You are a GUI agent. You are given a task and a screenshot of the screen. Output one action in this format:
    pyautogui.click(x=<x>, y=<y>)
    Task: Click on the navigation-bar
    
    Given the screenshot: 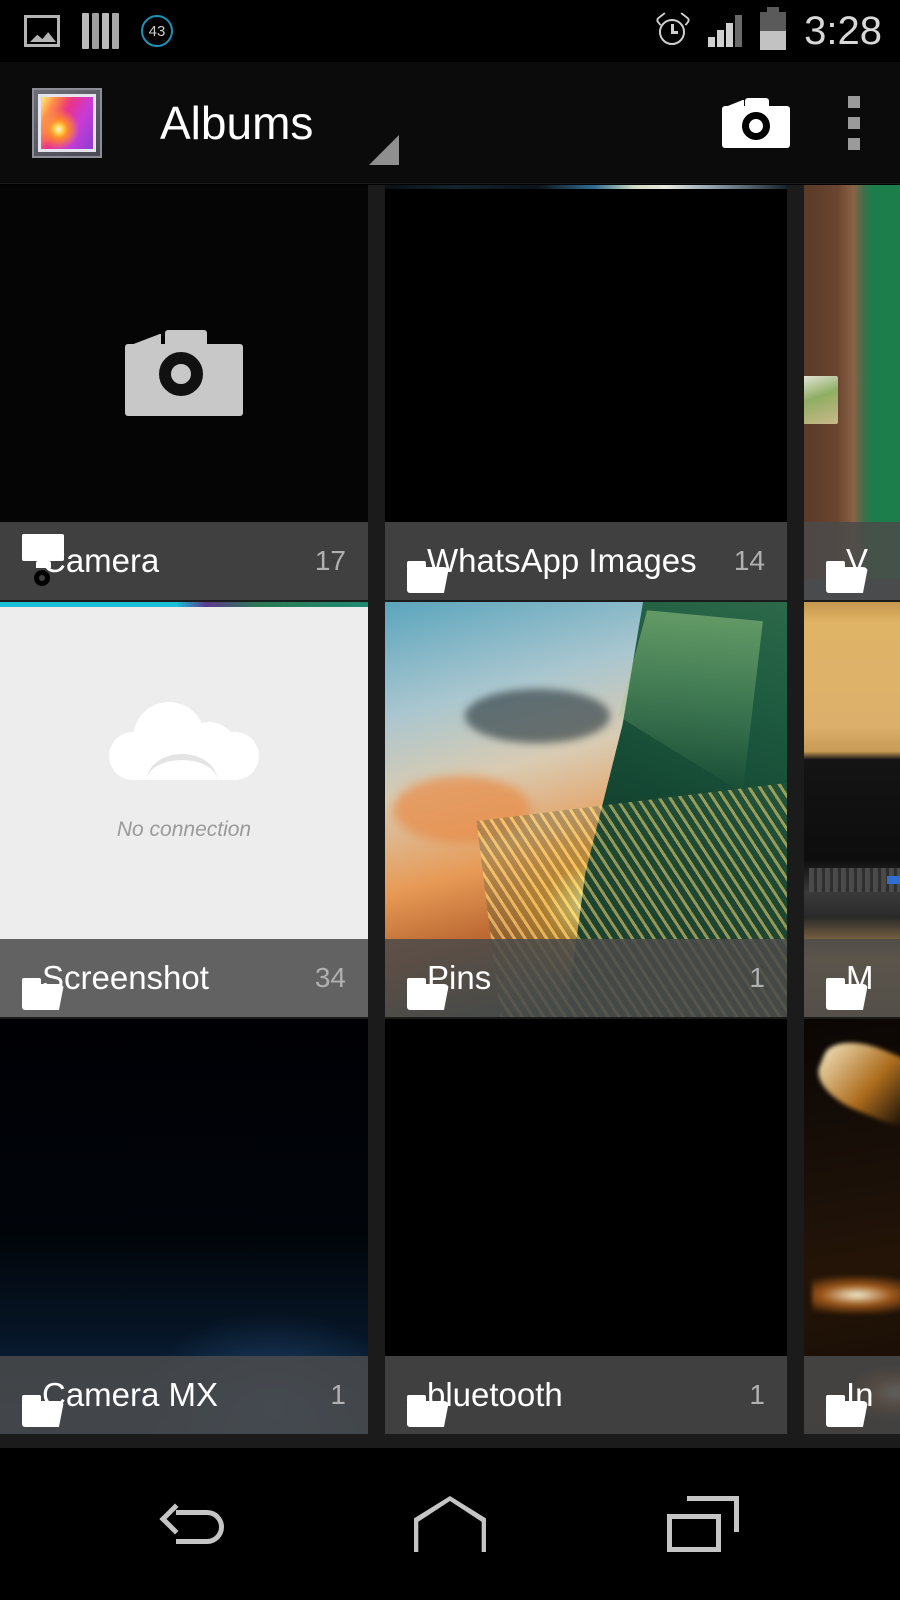 What is the action you would take?
    pyautogui.click(x=450, y=1524)
    